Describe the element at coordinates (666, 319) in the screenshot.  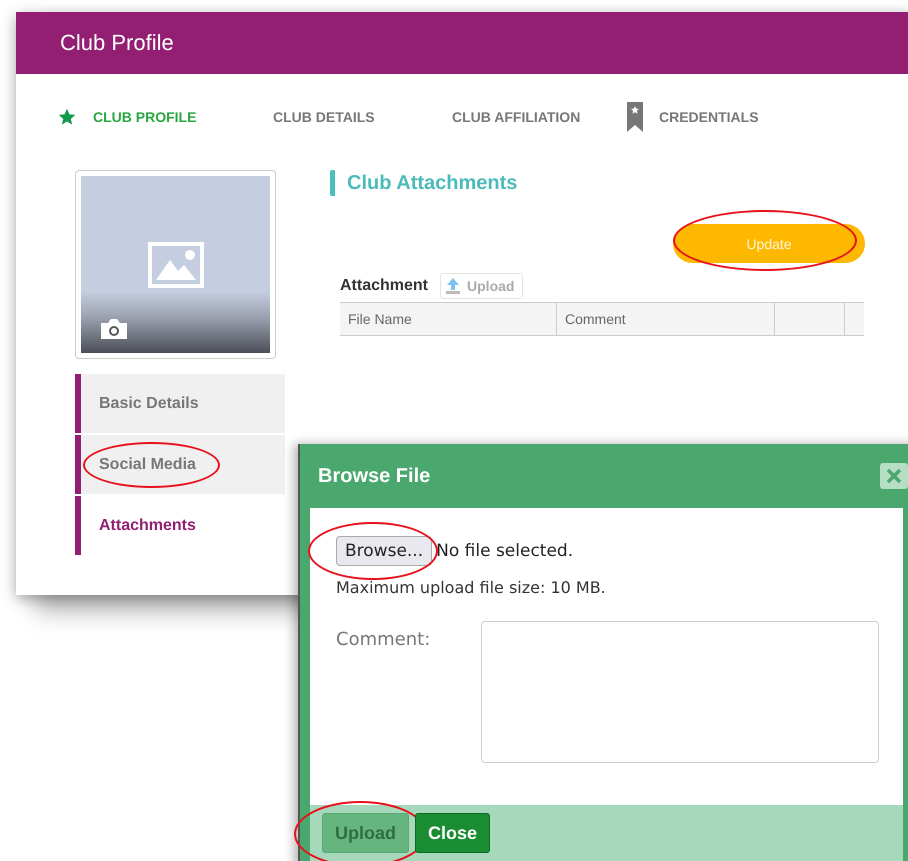
I see `column-header: Comment` at that location.